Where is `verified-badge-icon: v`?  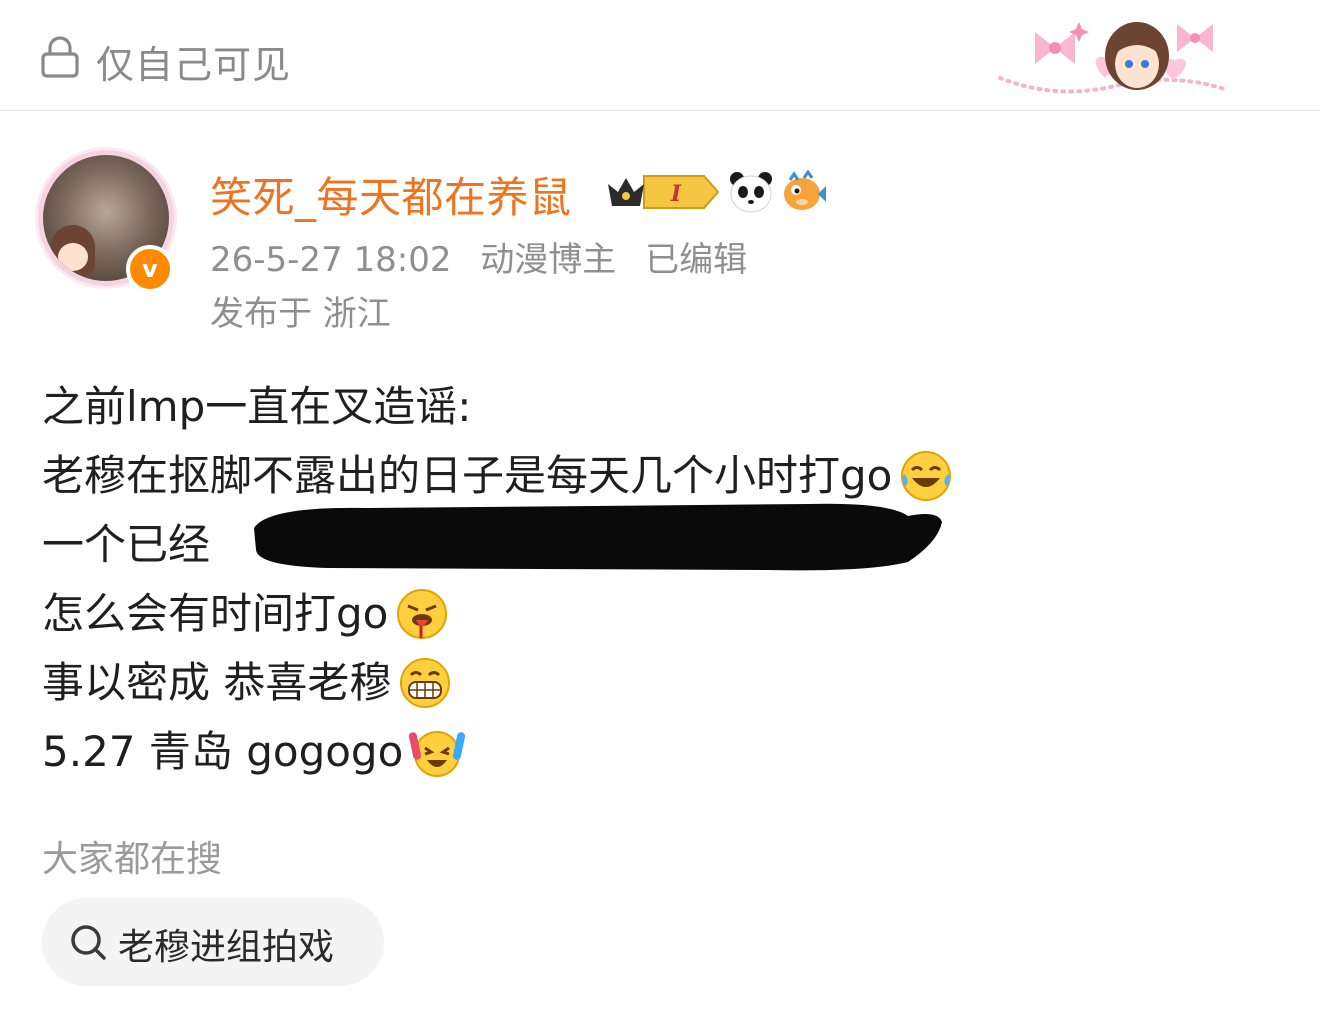 verified-badge-icon: v is located at coordinates (150, 269).